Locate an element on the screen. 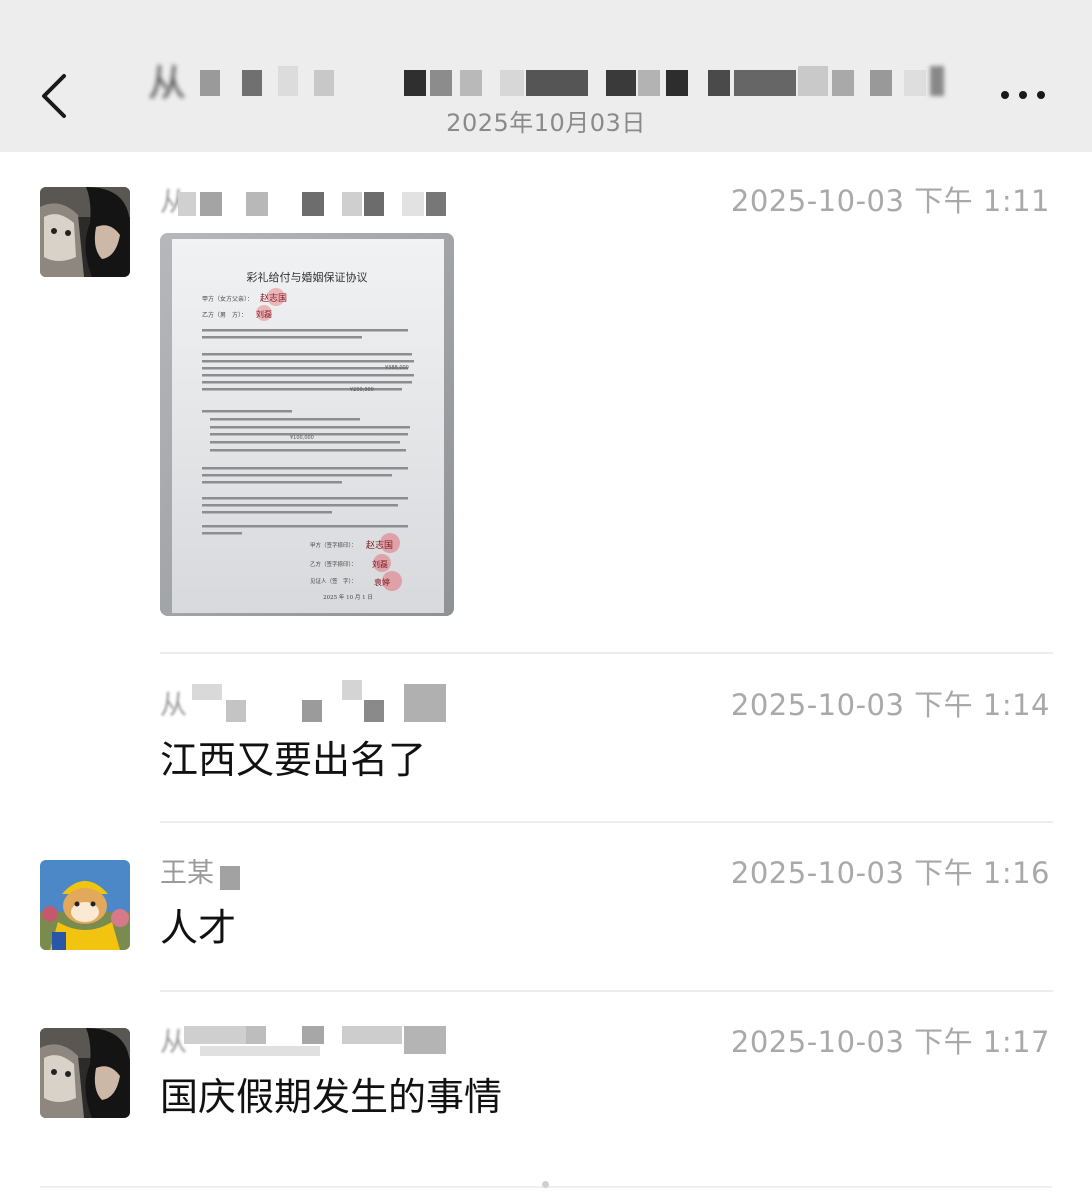 The height and width of the screenshot is (1200, 1092). doc-party-a: 甲方（女方父亲）： is located at coordinates (227, 299).